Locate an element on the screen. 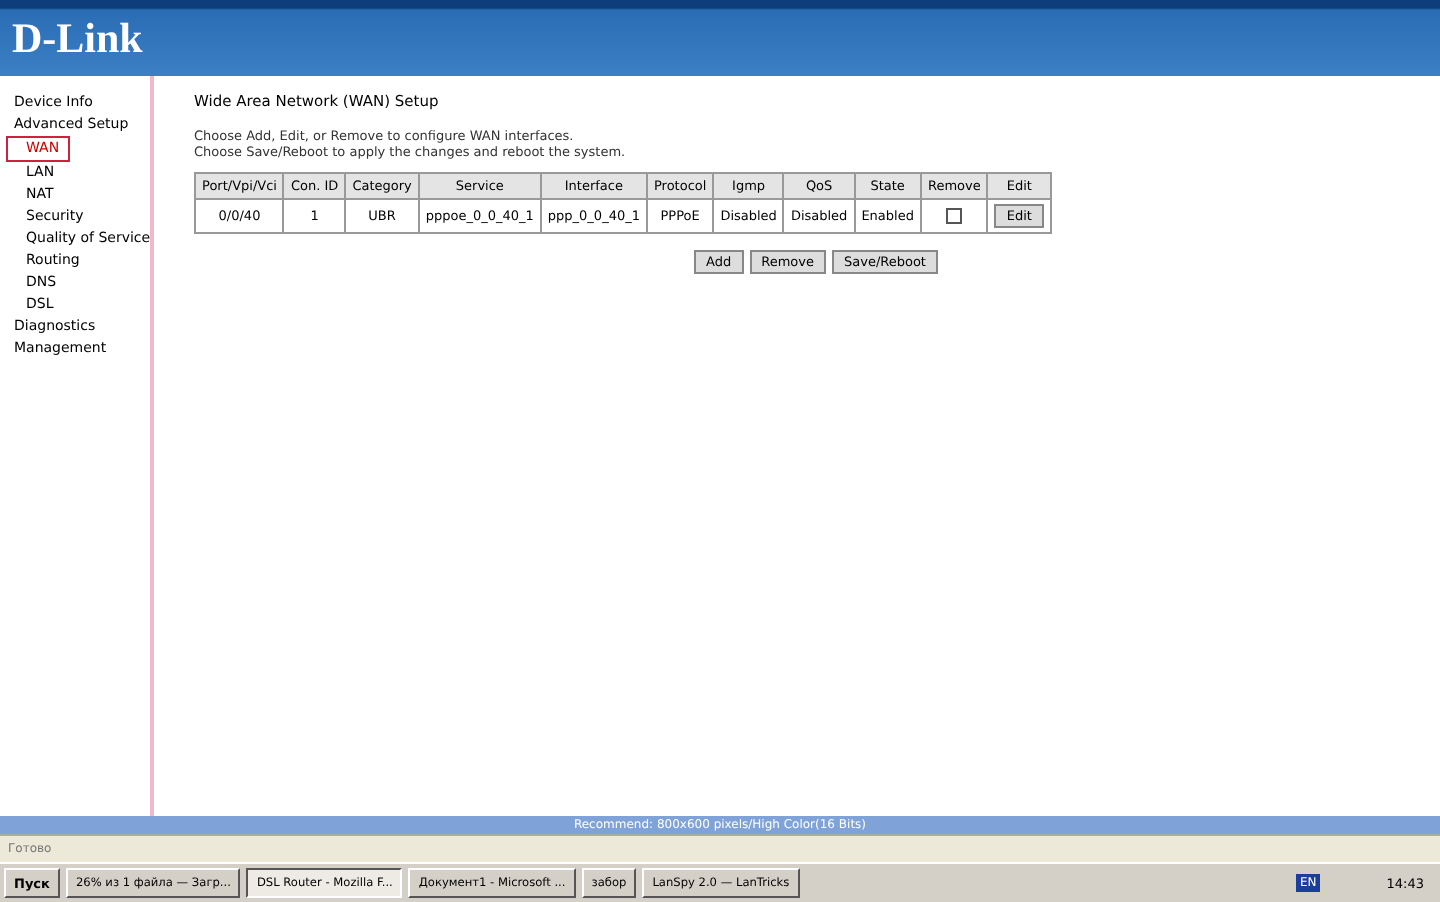 The image size is (1440, 902). remove-checkbox is located at coordinates (954, 216).